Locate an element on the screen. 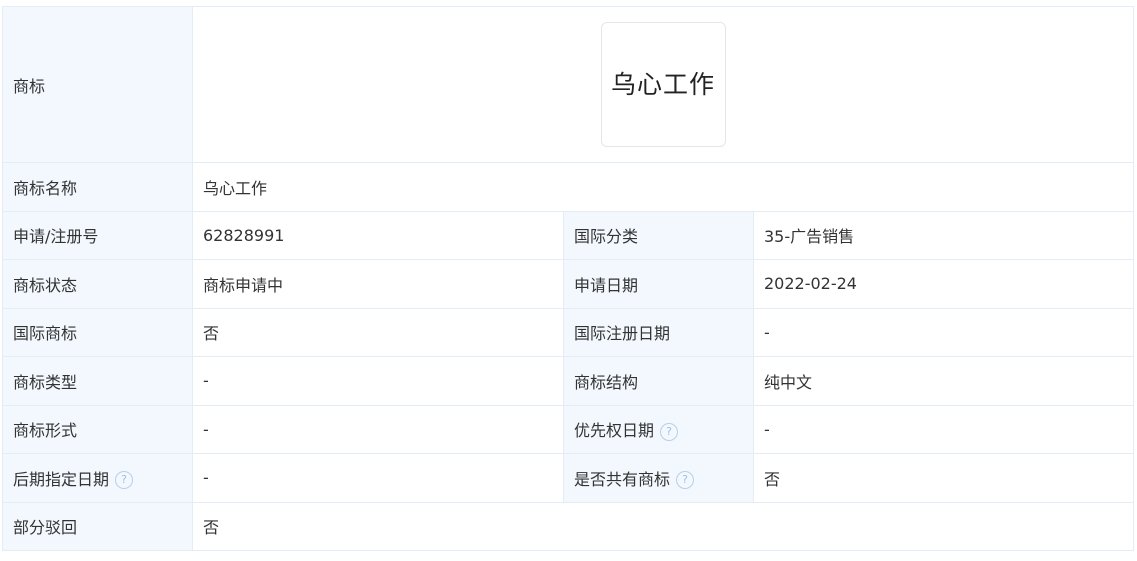 This screenshot has height=561, width=1137. priority-date-label: 优先权日期 is located at coordinates (614, 431).